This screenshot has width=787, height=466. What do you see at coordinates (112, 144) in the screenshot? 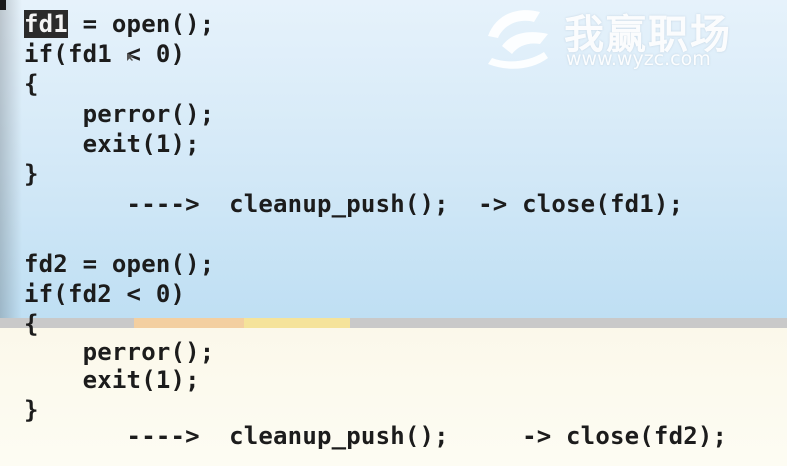
I see `code-line-5: exit(1);` at bounding box center [112, 144].